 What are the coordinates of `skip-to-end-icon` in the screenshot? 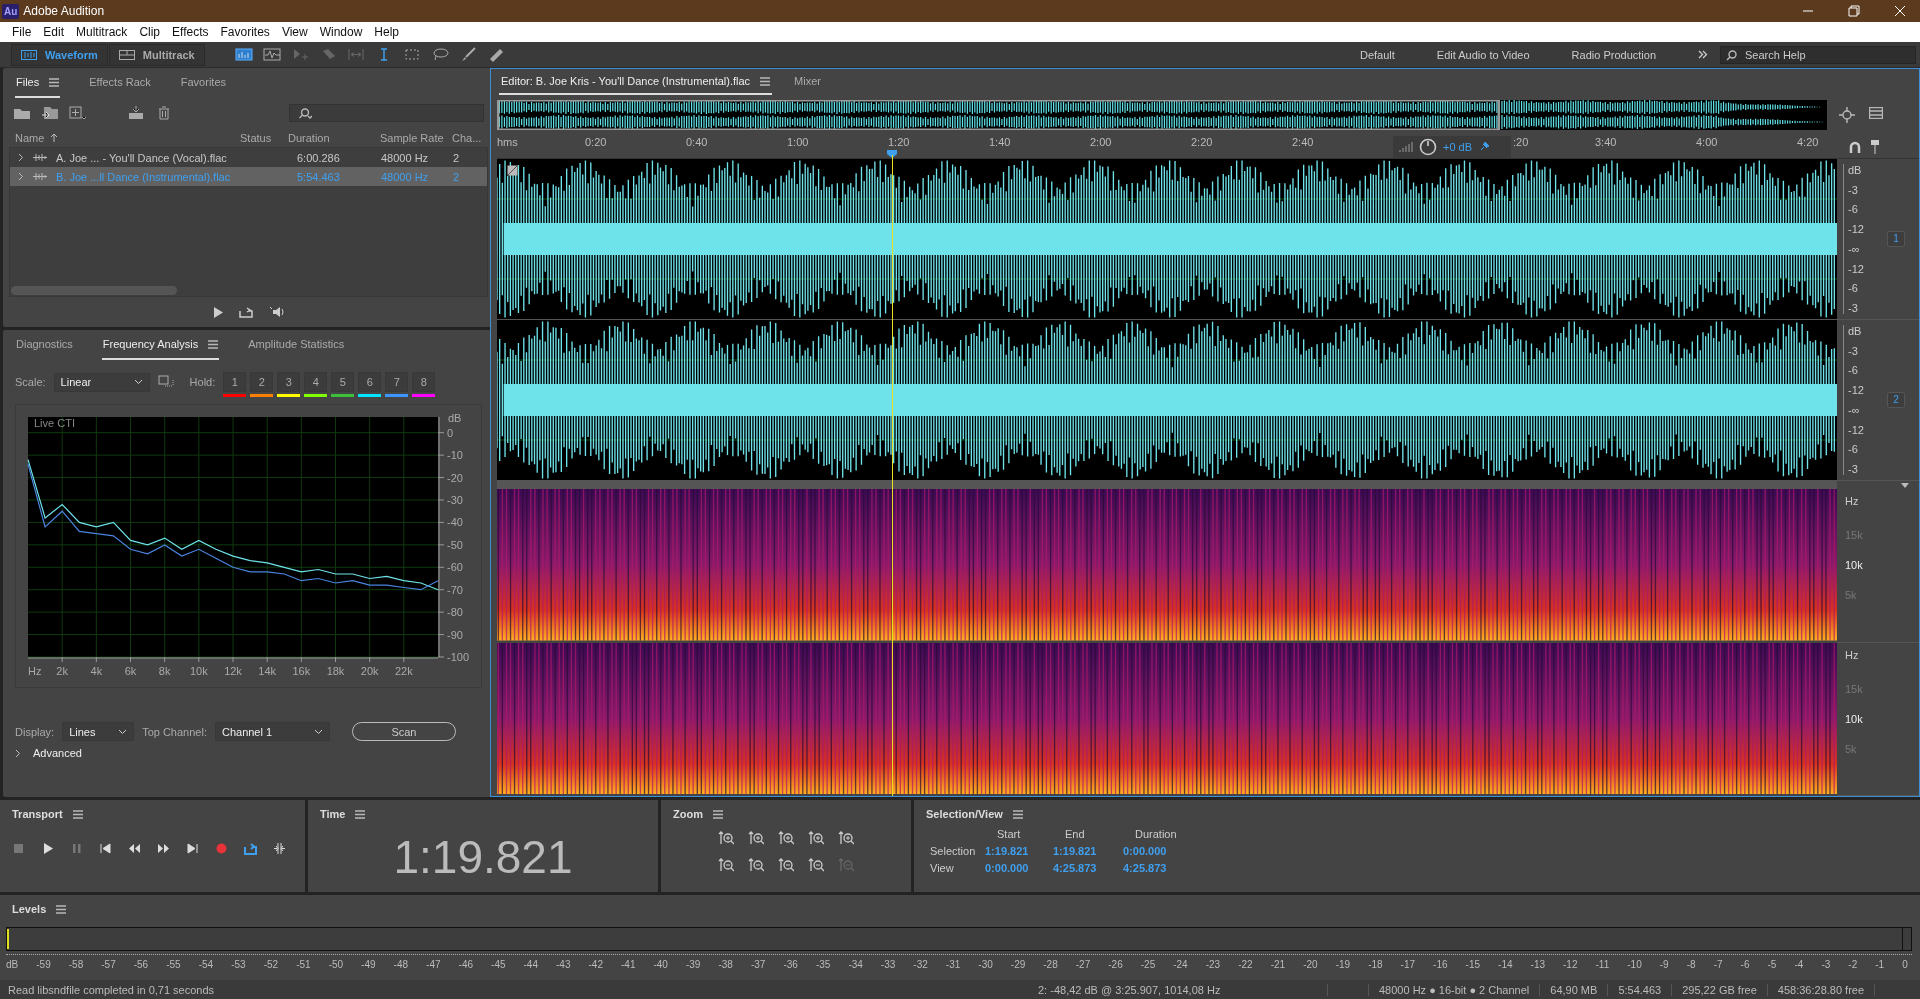 It's located at (192, 848).